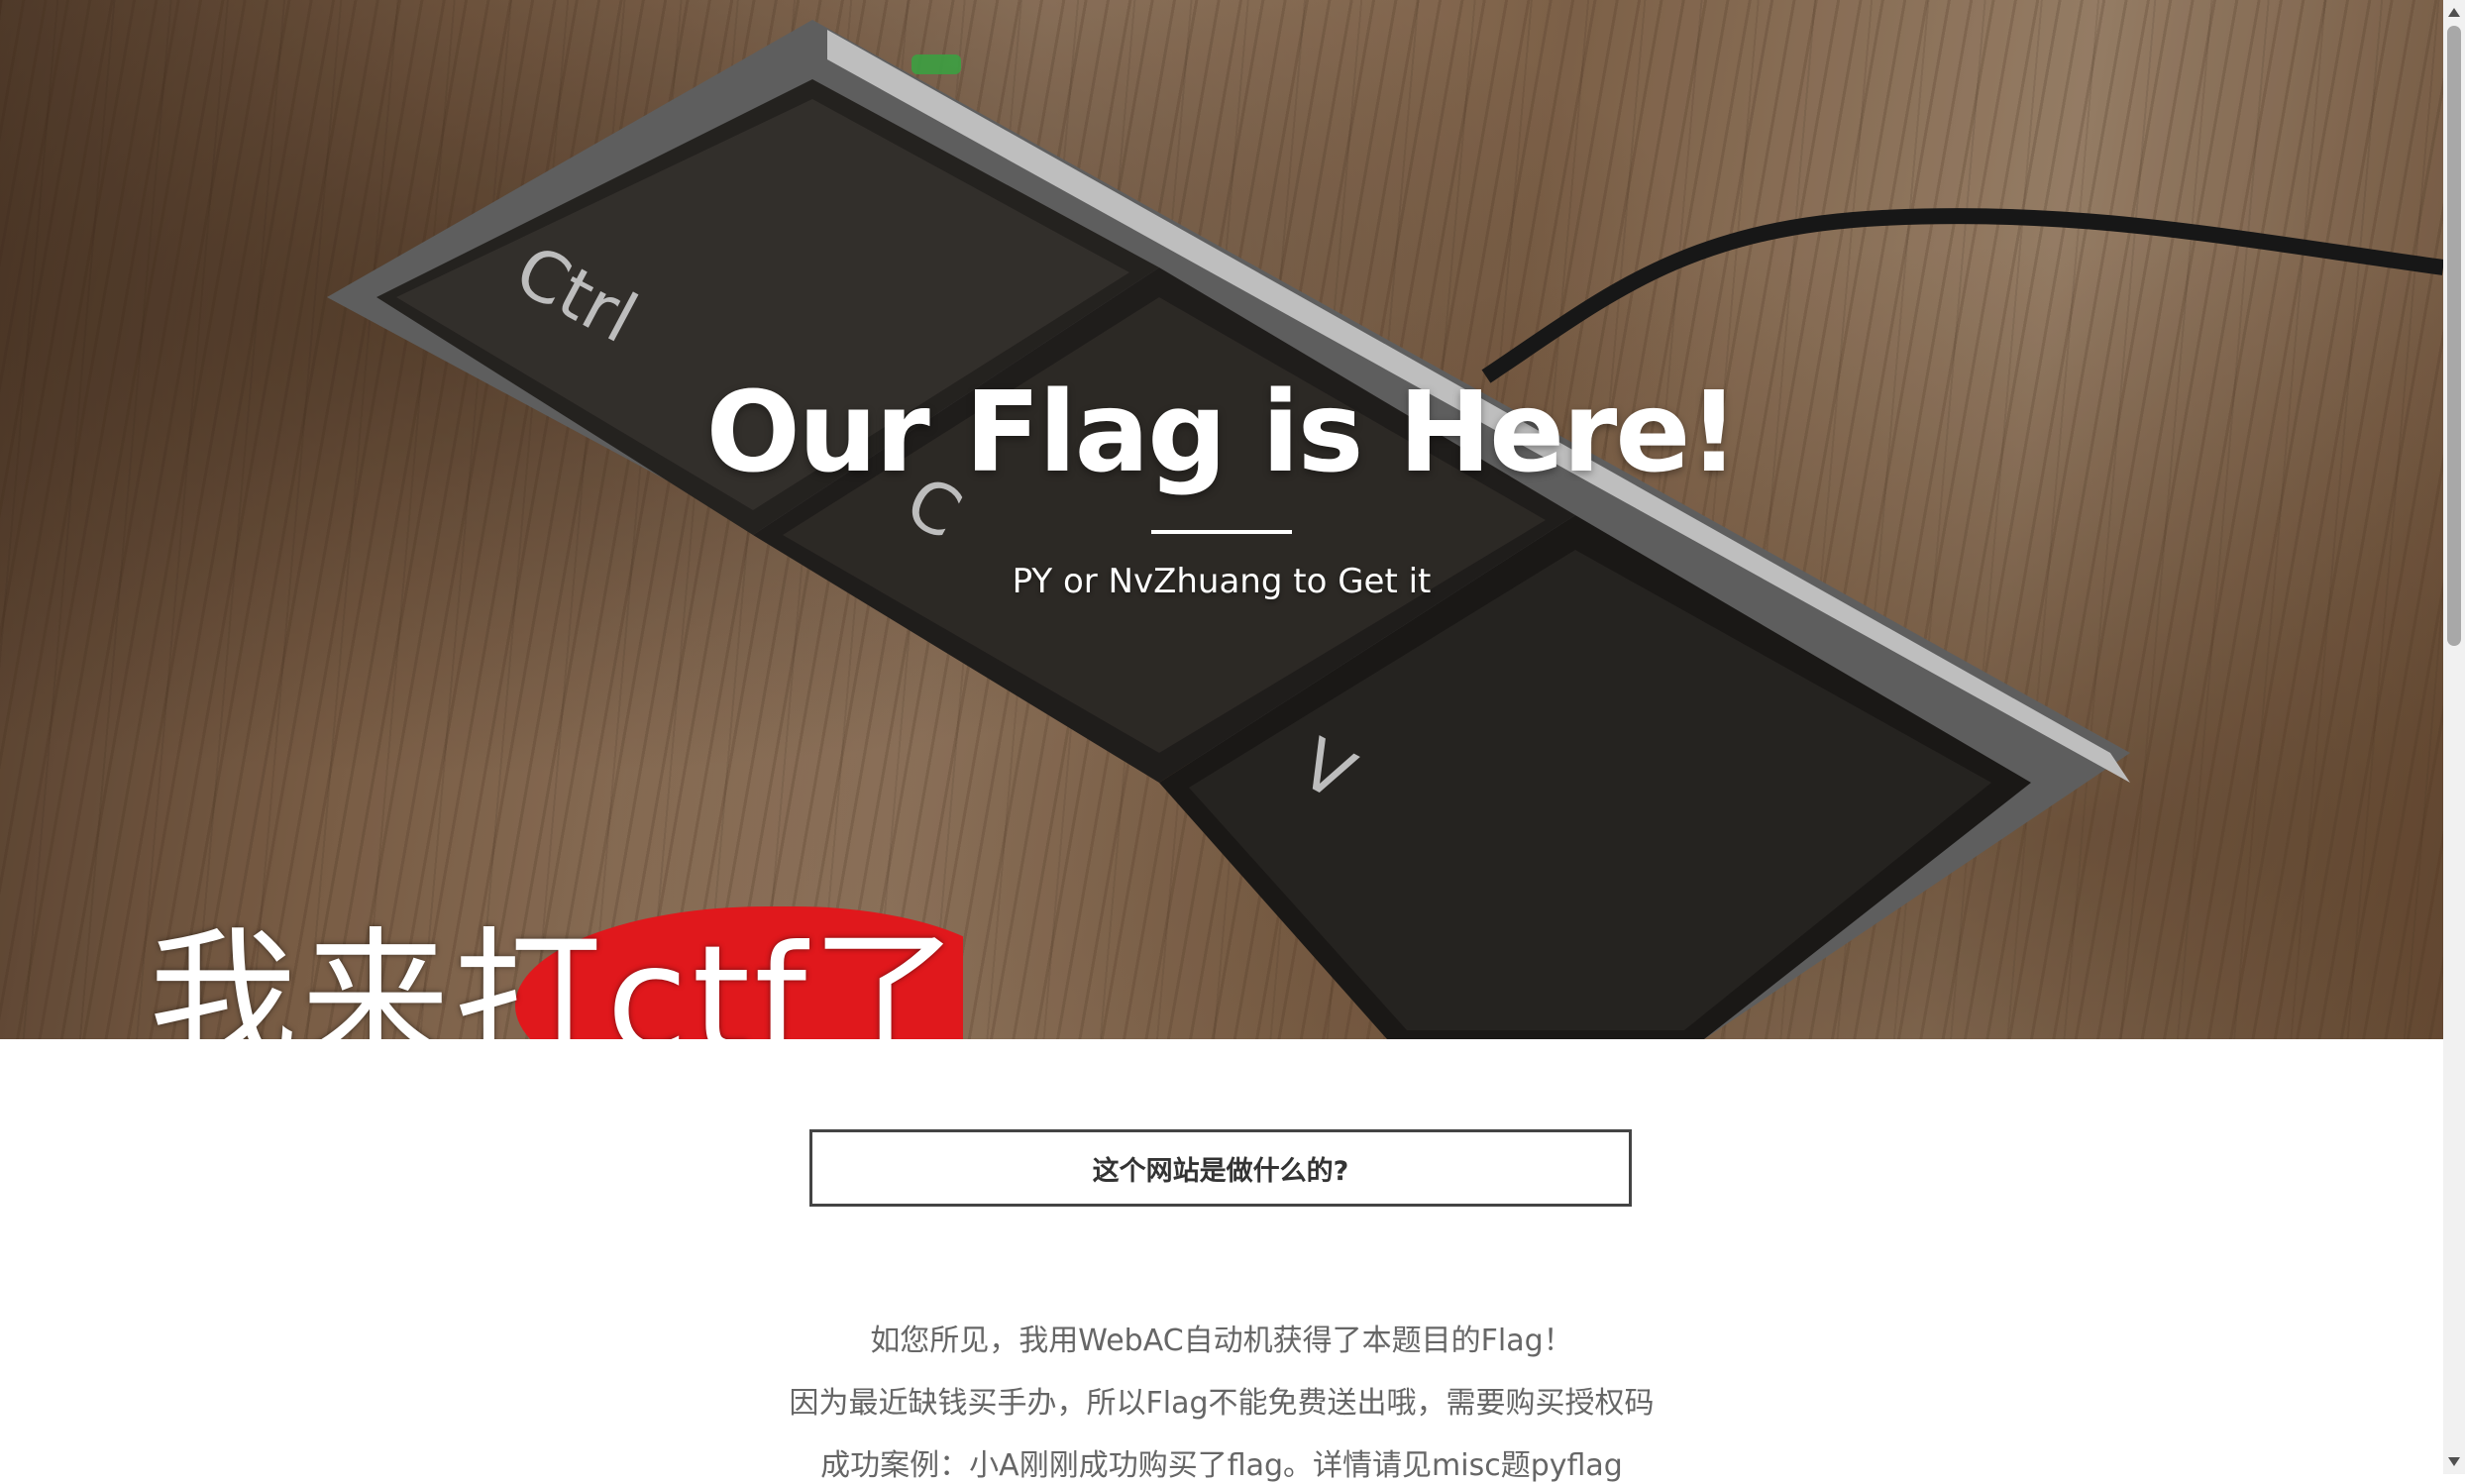  I want to click on scrollbar-thumb, so click(2454, 336).